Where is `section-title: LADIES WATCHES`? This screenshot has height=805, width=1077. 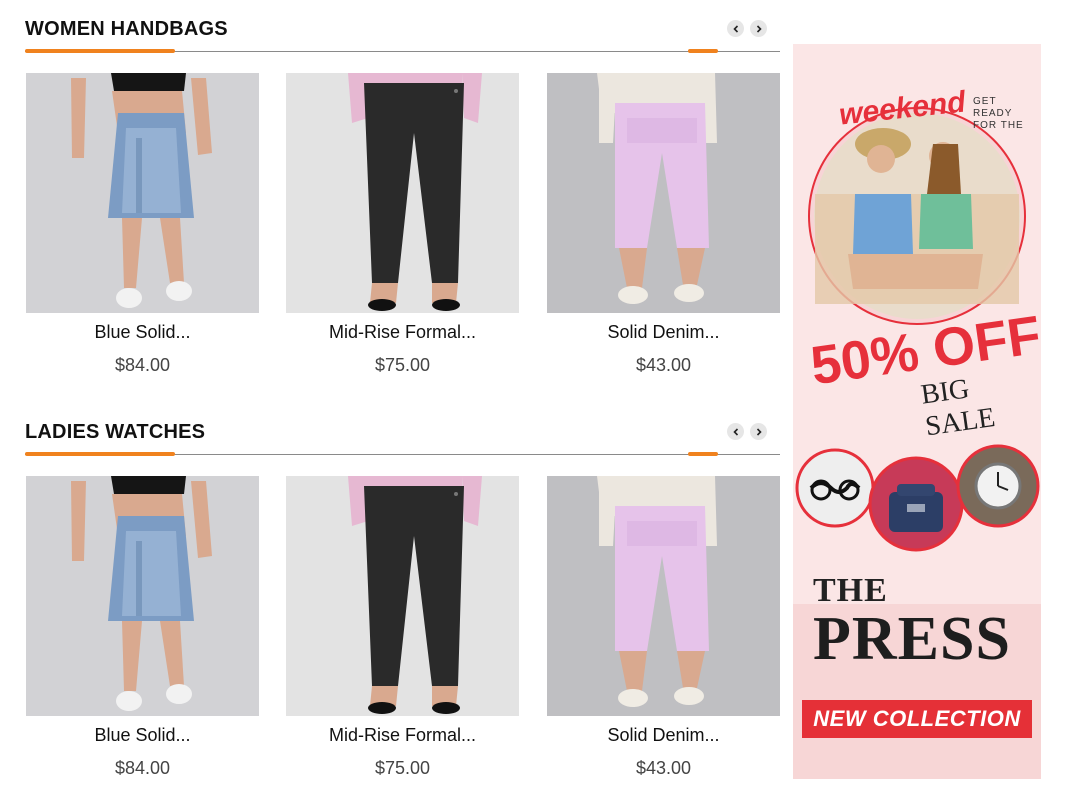
section-title: LADIES WATCHES is located at coordinates (115, 432).